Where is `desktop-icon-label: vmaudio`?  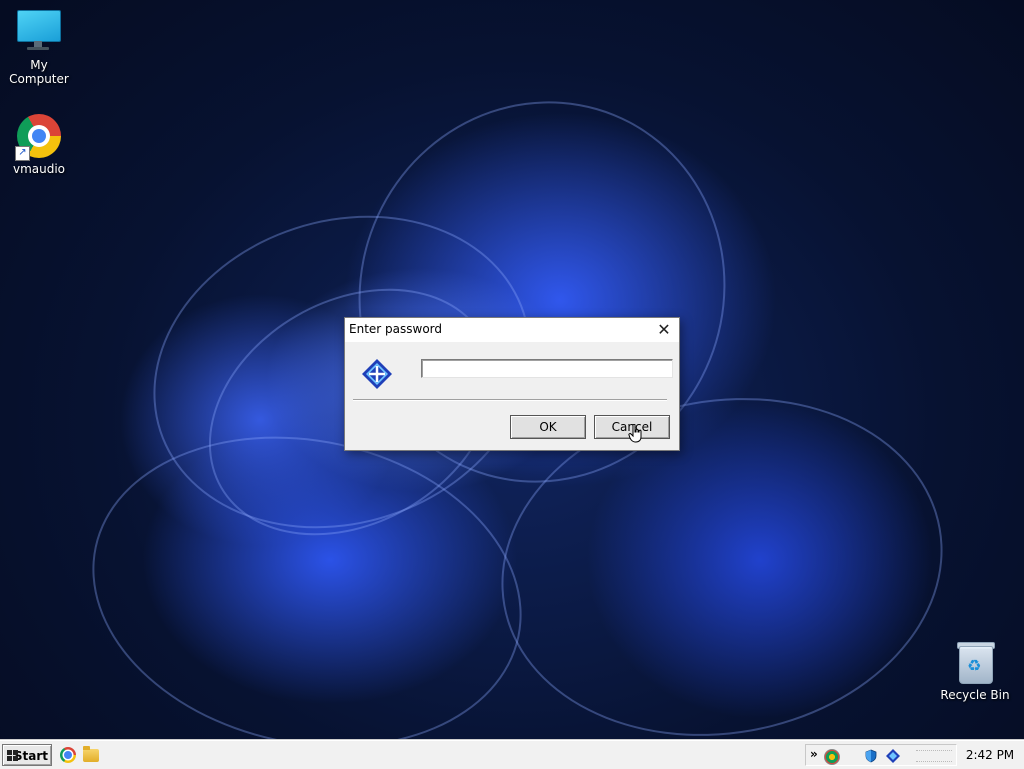 desktop-icon-label: vmaudio is located at coordinates (39, 169).